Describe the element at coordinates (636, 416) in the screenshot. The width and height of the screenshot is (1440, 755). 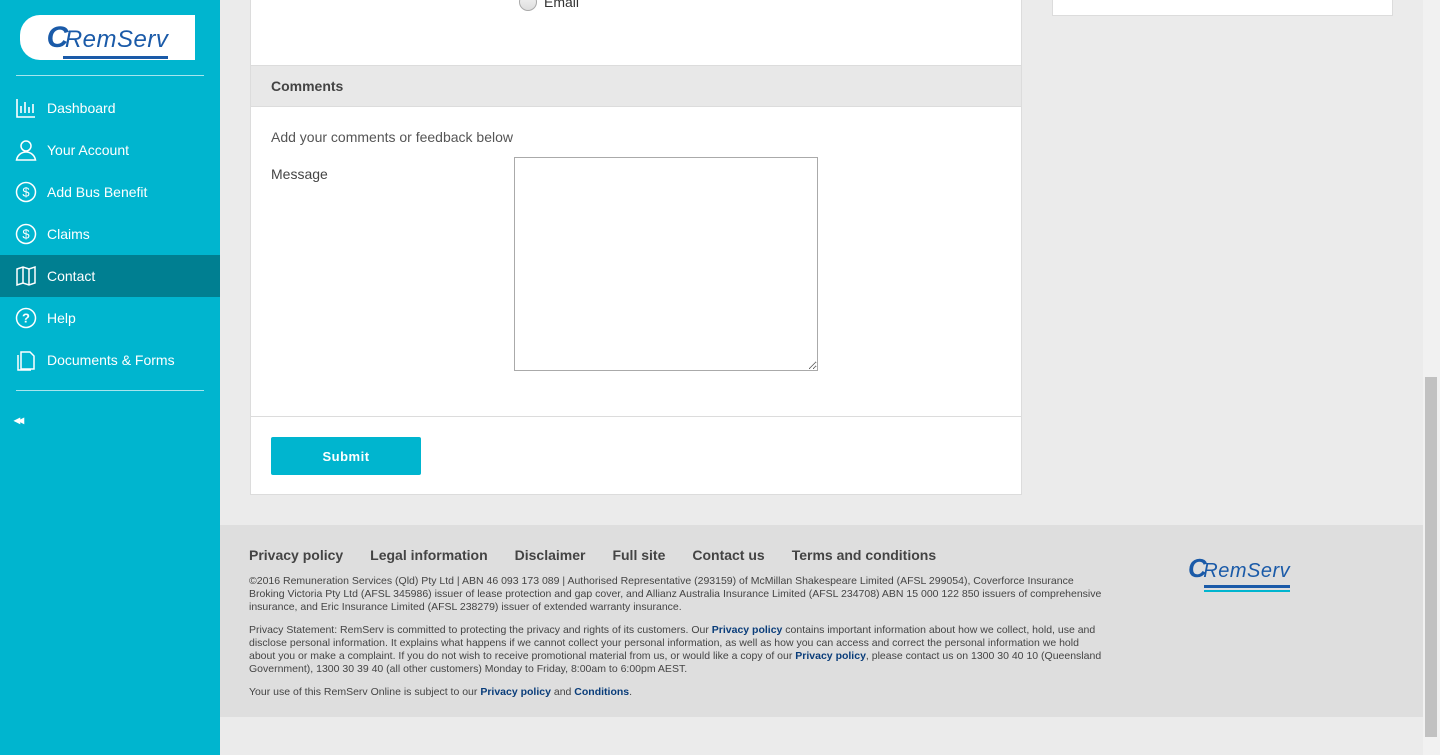
I see `form-divider` at that location.